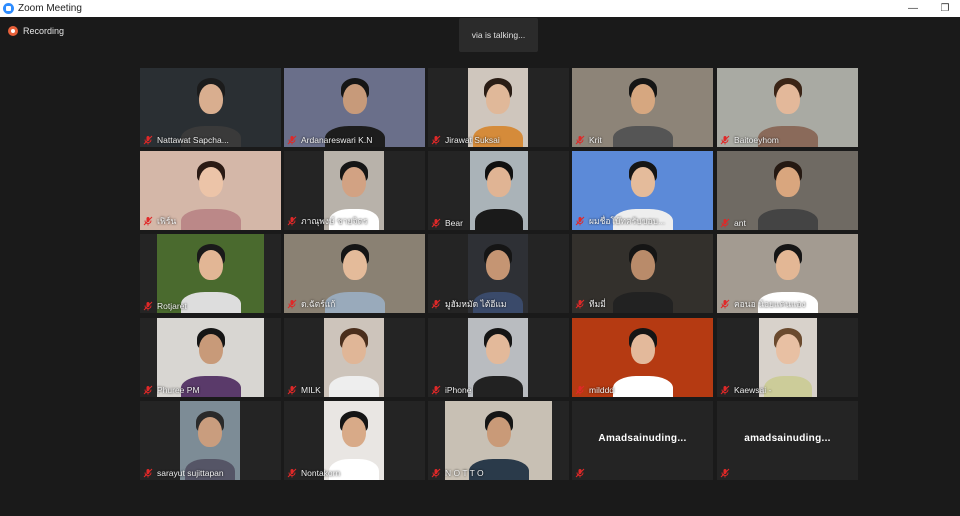 The height and width of the screenshot is (516, 960). Describe the element at coordinates (210, 440) in the screenshot. I see `participant-tile: sarayut sujittapan` at that location.